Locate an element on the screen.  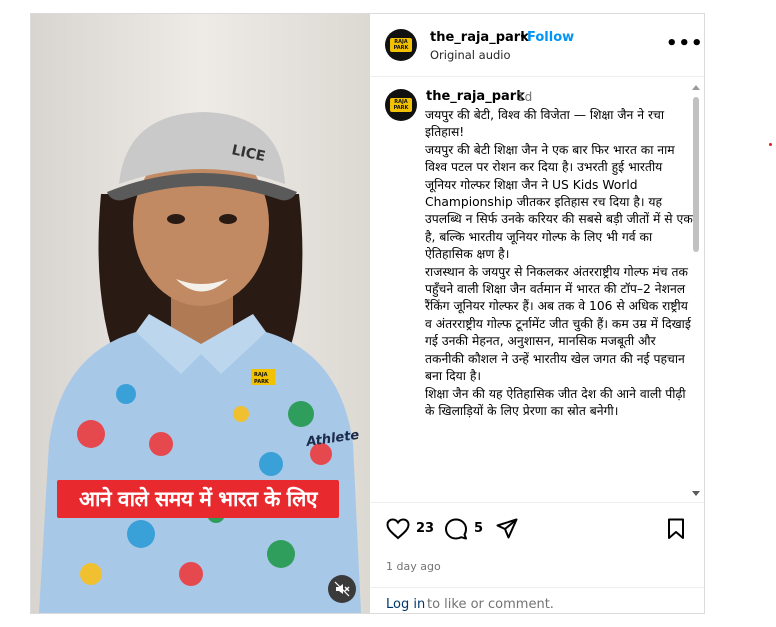
video-caption-bar: आने वाले समय में भारत के लिए is located at coordinates (198, 499).